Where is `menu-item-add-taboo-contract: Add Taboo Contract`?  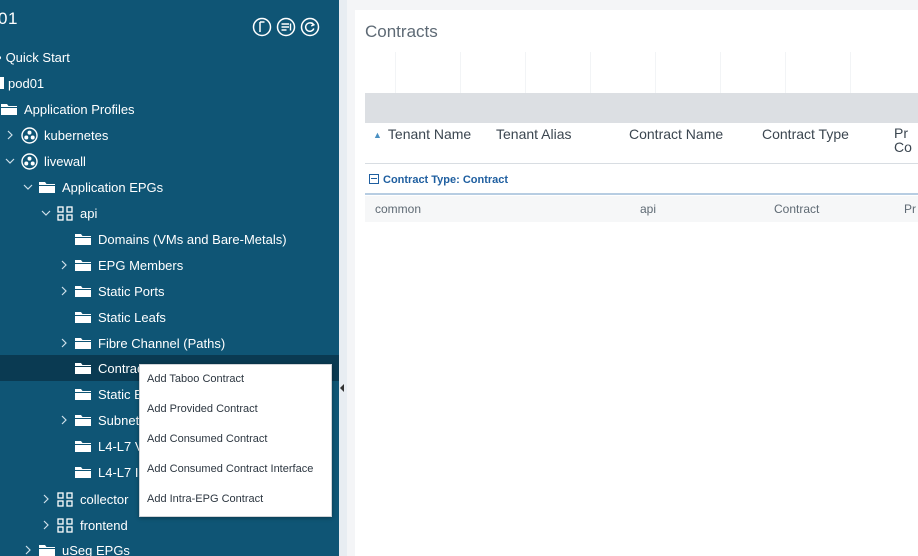 menu-item-add-taboo-contract: Add Taboo Contract is located at coordinates (195, 379).